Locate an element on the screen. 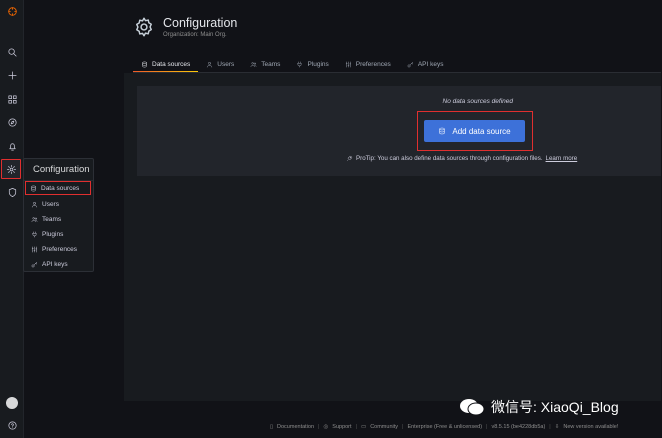  wechat-icon is located at coordinates (472, 407).